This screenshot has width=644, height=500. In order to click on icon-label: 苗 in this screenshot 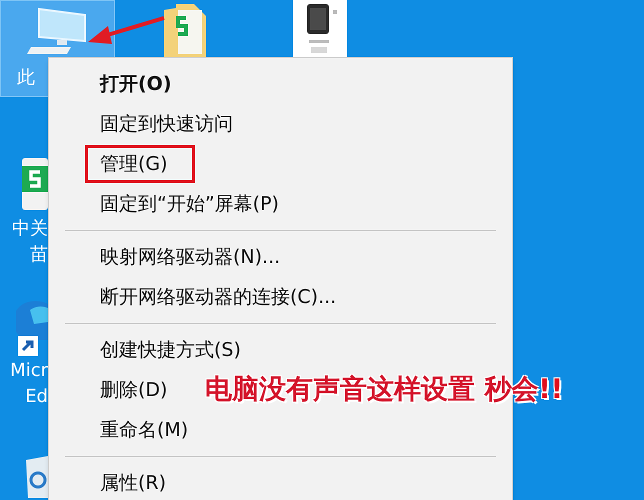, I will do `click(39, 255)`.